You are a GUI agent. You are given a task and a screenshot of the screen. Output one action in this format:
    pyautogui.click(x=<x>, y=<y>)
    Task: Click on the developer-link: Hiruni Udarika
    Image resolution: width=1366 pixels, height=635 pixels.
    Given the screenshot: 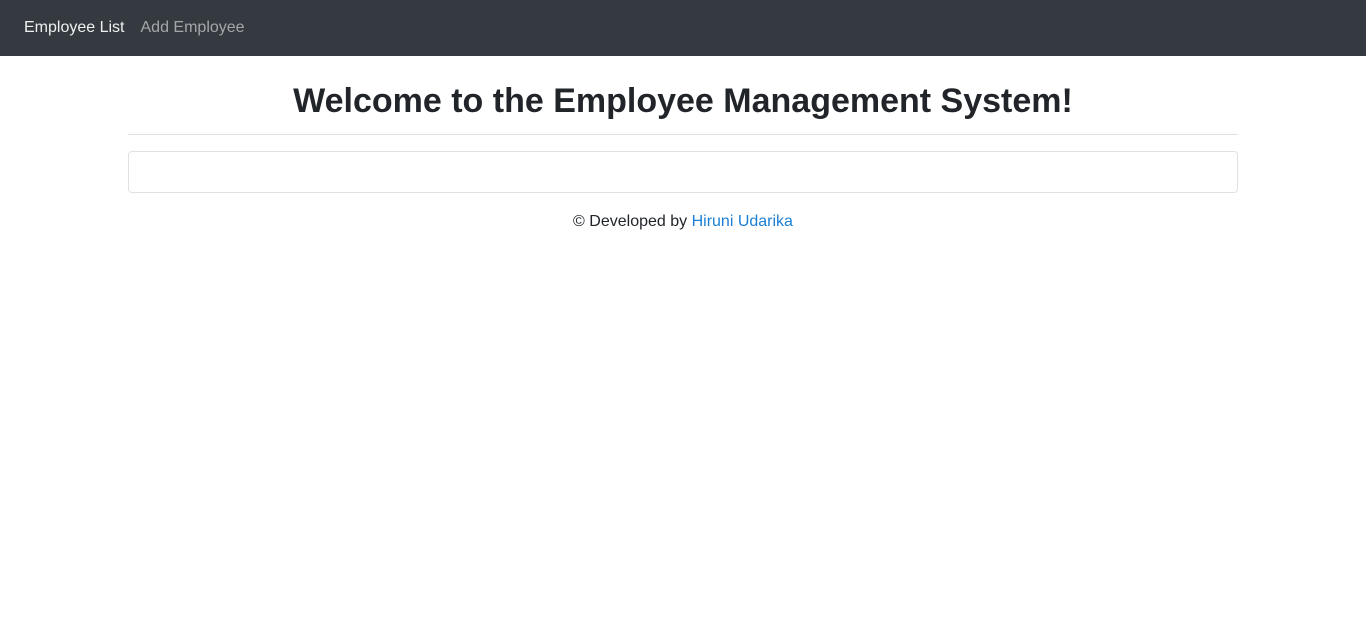 What is the action you would take?
    pyautogui.click(x=742, y=221)
    